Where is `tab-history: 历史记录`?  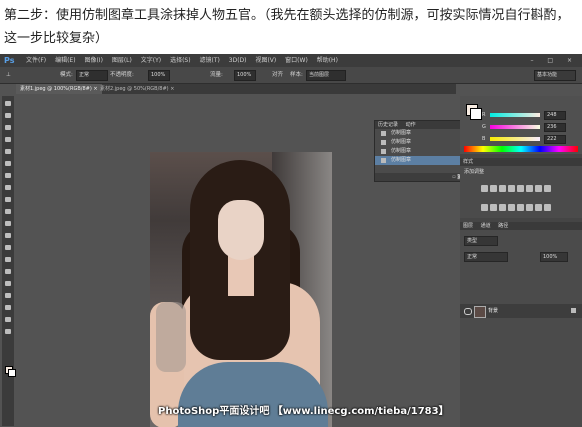
tab-history: 历史记录 is located at coordinates (388, 125).